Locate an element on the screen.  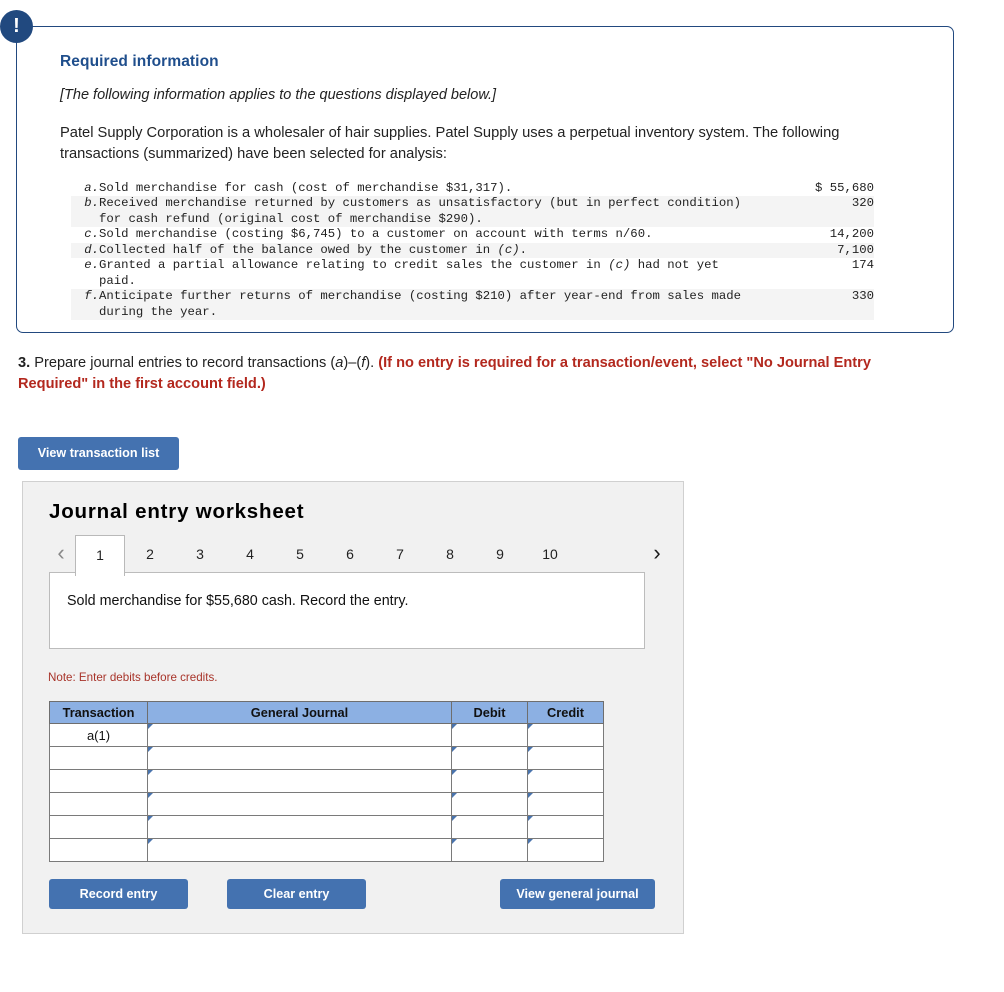
transaction-letter: f is located at coordinates (363, 363).